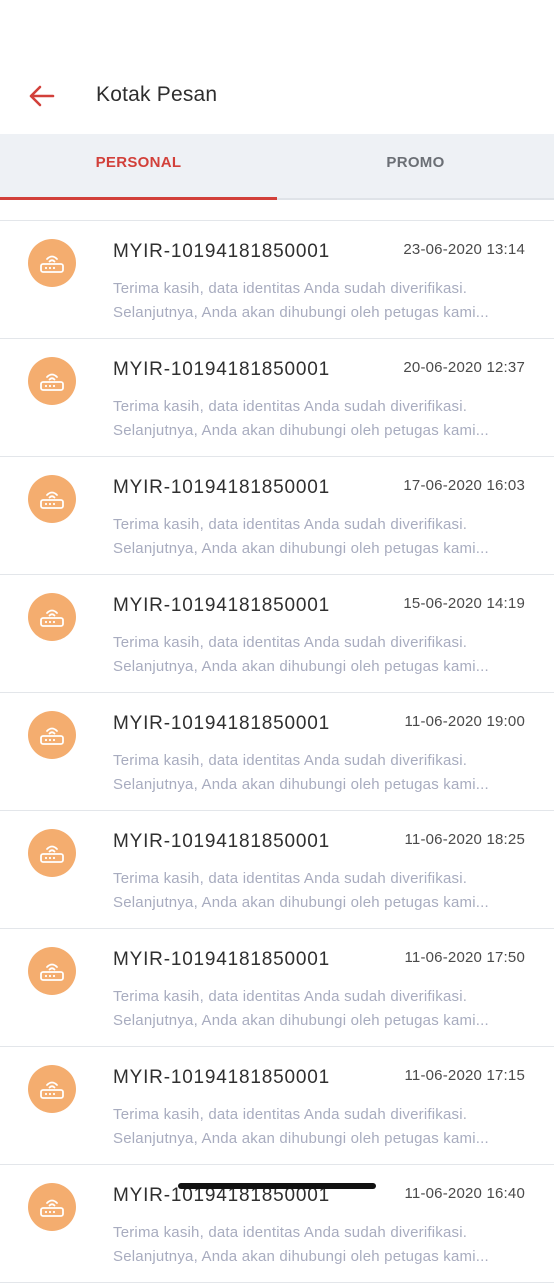 Image resolution: width=554 pixels, height=1283 pixels. What do you see at coordinates (138, 162) in the screenshot?
I see `tab-personal-label: PERSONAL` at bounding box center [138, 162].